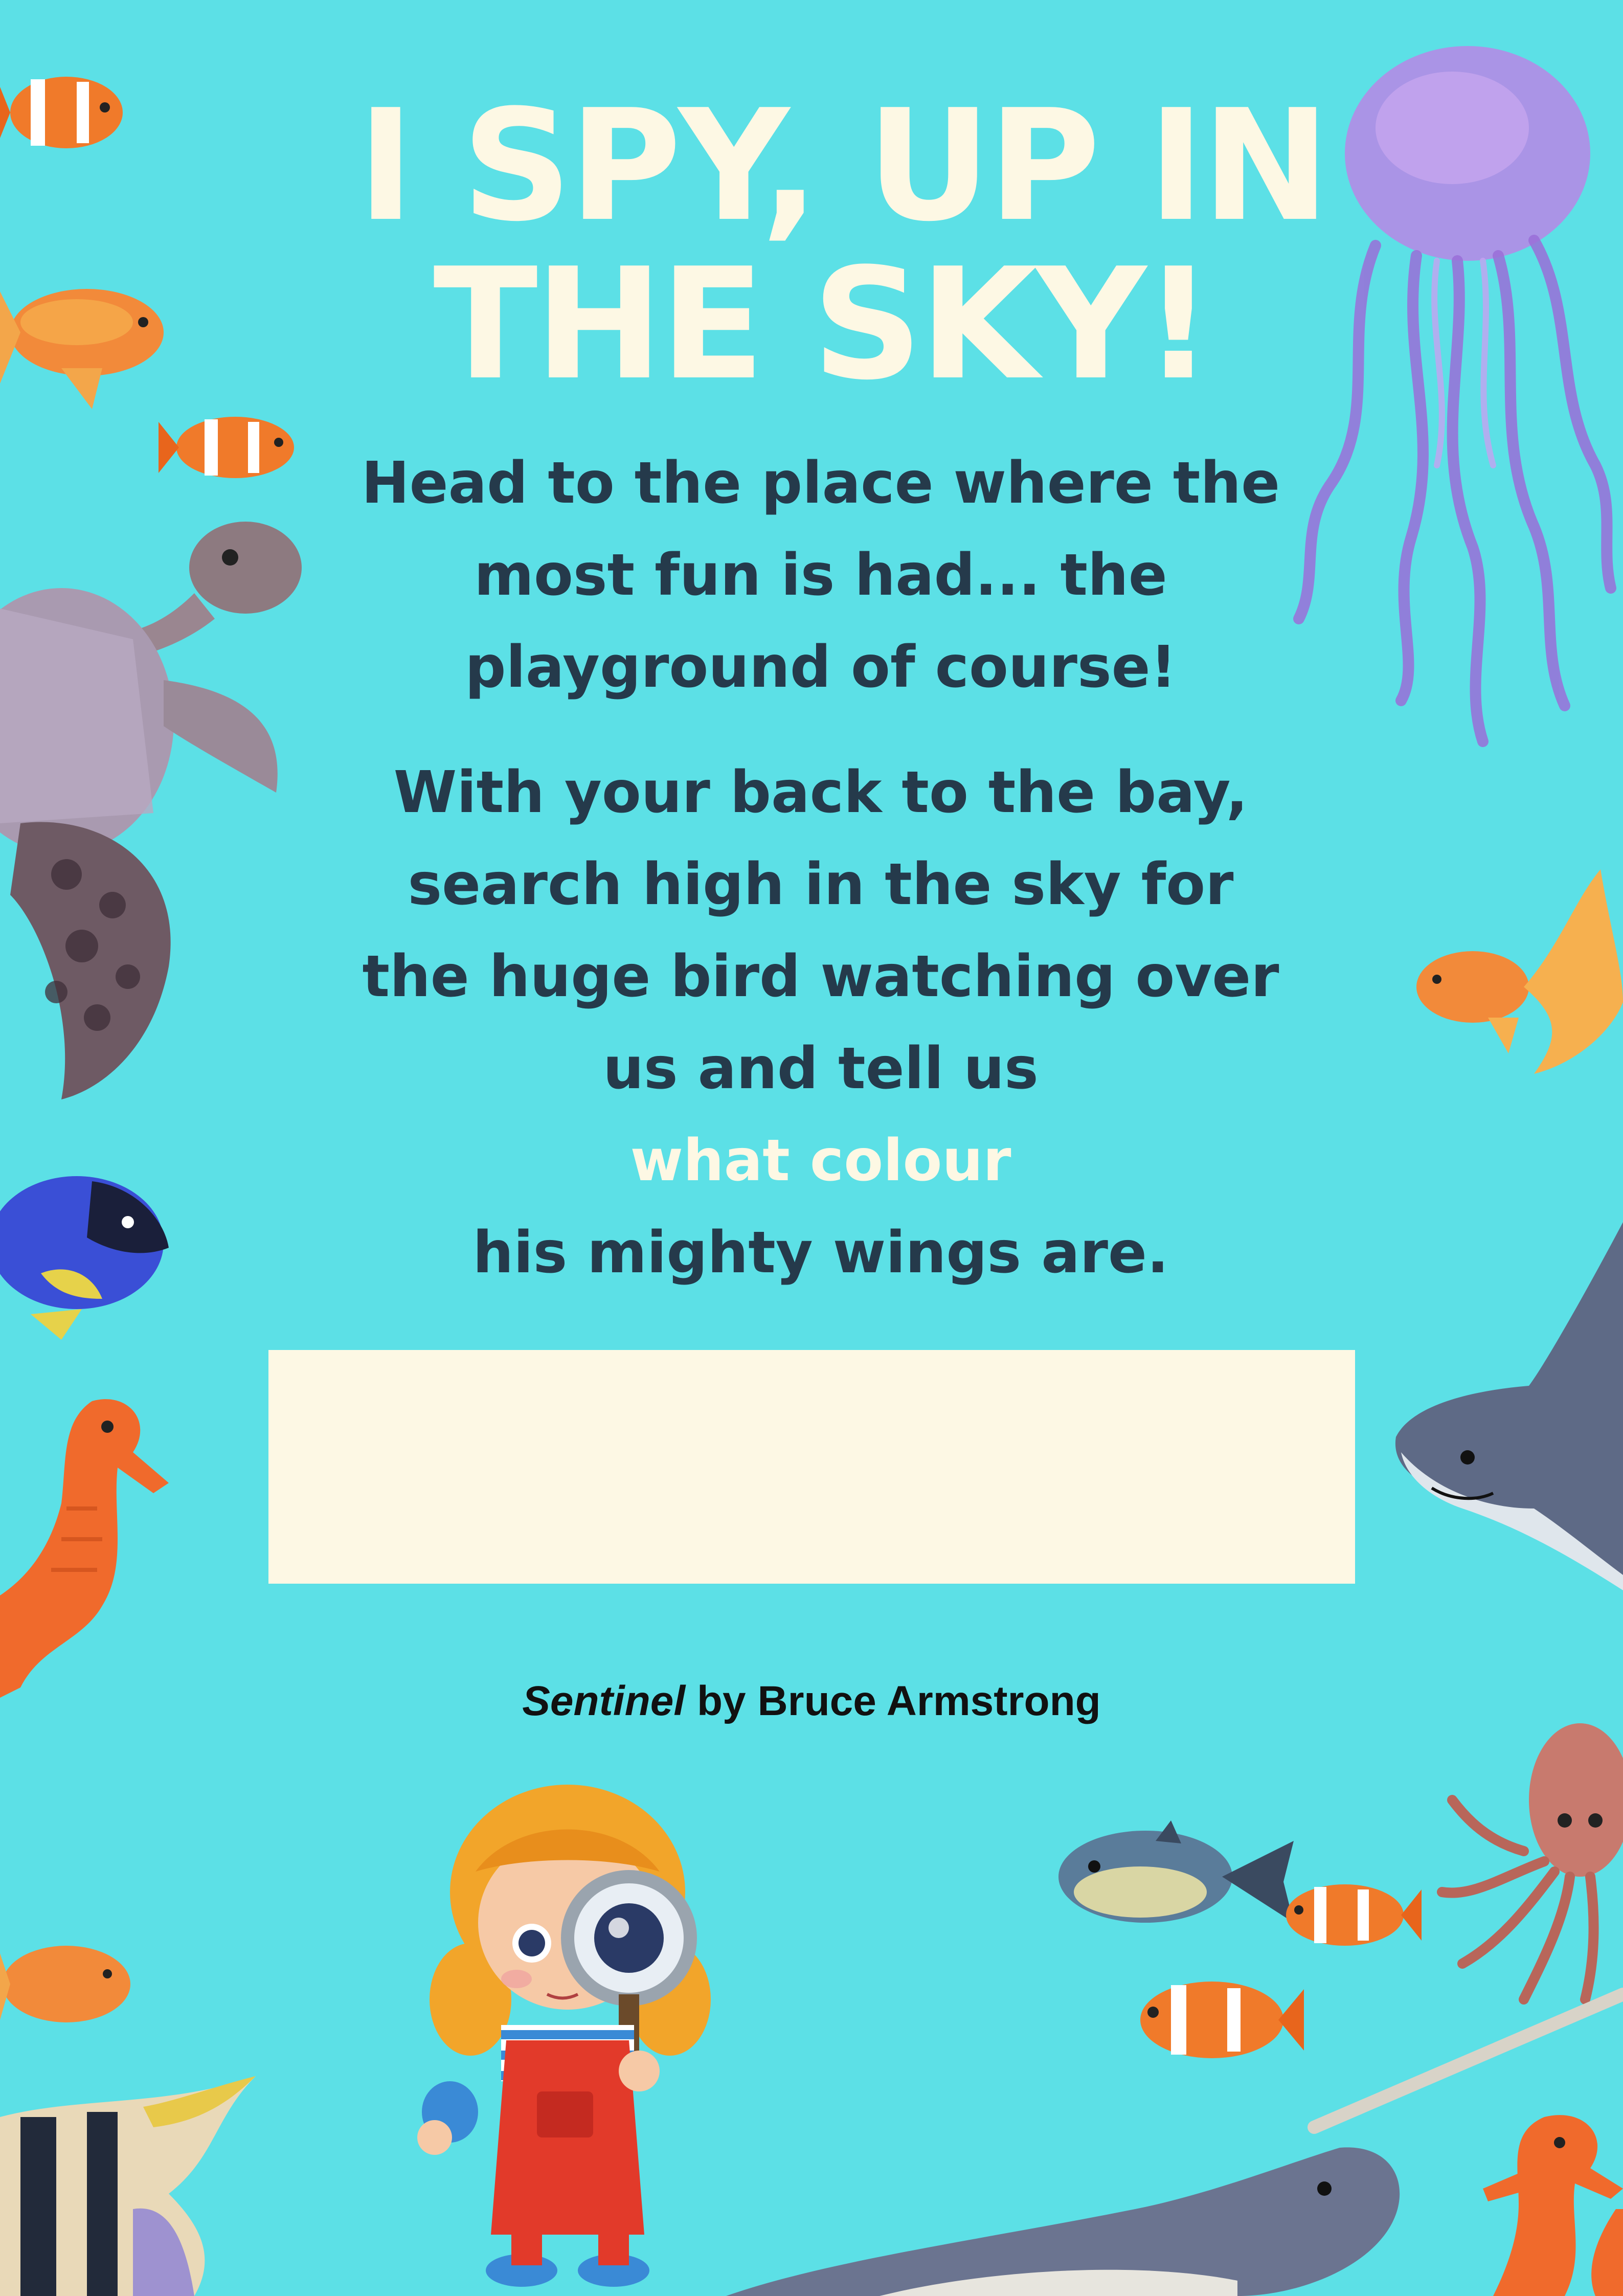  I want to click on sea-turtle-icon, so click(151, 811).